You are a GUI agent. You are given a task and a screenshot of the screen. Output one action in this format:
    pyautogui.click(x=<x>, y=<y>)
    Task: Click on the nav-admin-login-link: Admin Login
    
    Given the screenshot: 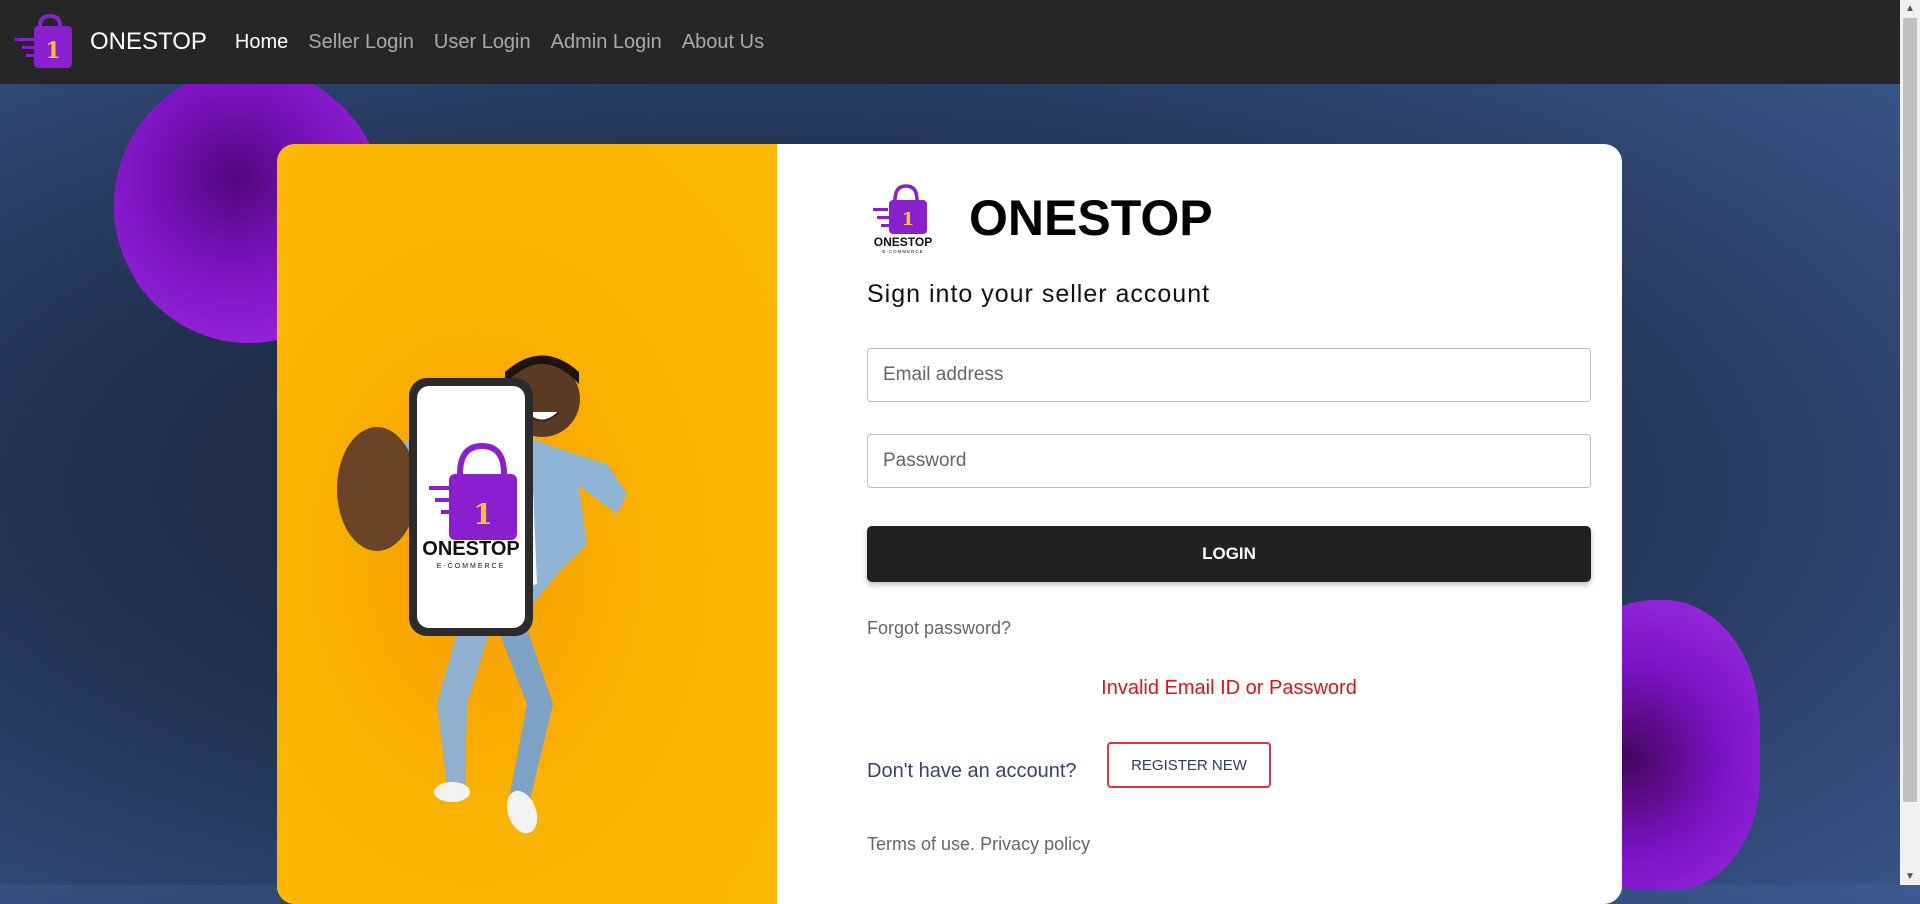 What is the action you would take?
    pyautogui.click(x=606, y=42)
    